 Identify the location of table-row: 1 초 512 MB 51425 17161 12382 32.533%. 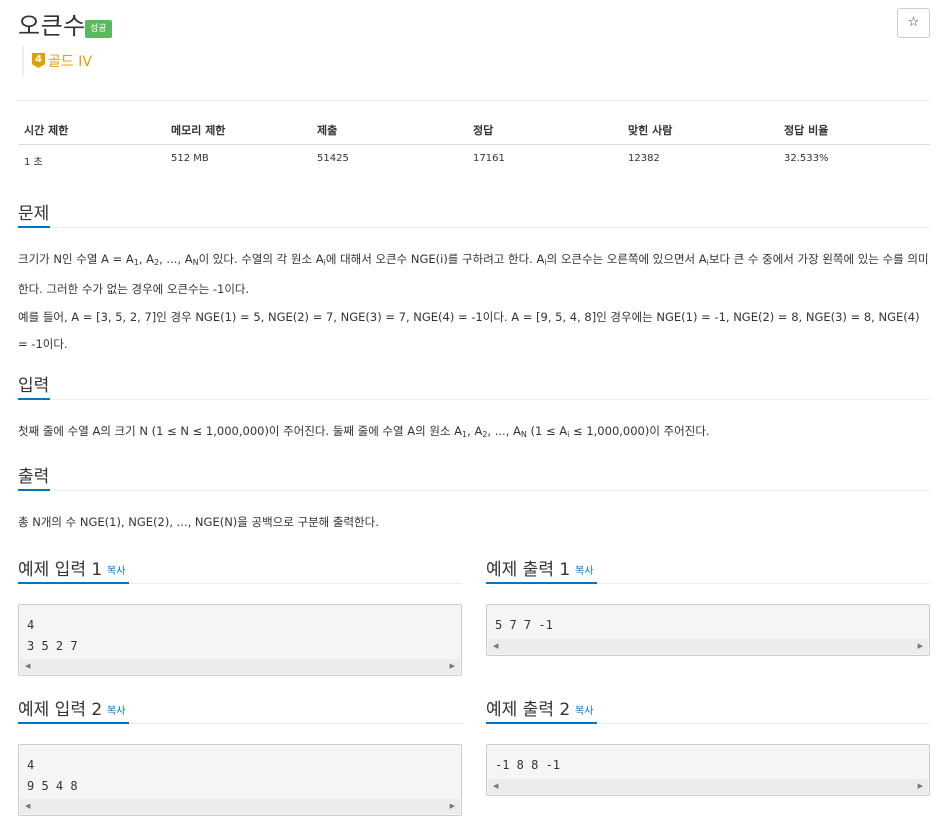
(474, 159).